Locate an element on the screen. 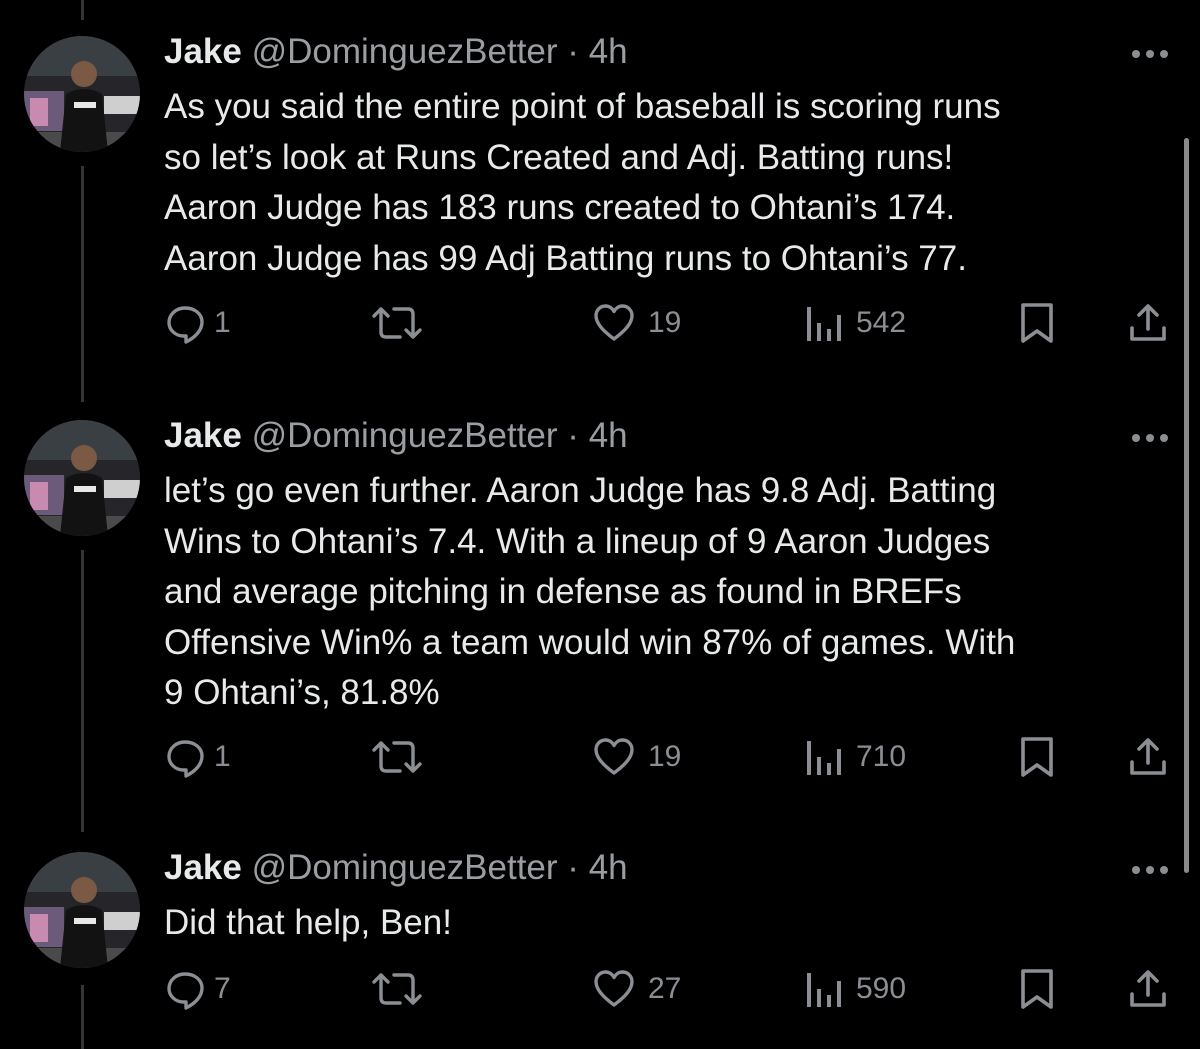 The height and width of the screenshot is (1049, 1200). views-count: 710 is located at coordinates (881, 756).